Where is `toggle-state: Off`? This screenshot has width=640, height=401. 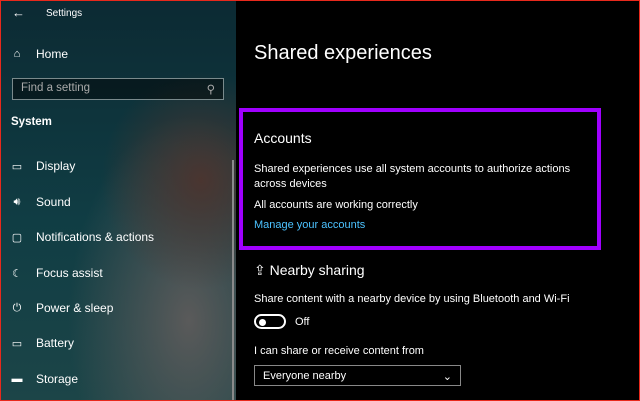
toggle-state: Off is located at coordinates (302, 322).